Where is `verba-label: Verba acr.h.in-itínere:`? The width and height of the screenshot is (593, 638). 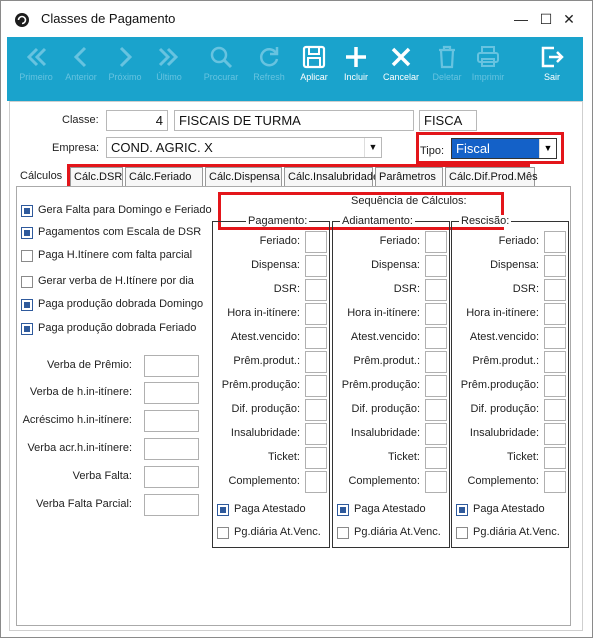
verba-label: Verba acr.h.in-itínere: is located at coordinates (79, 448).